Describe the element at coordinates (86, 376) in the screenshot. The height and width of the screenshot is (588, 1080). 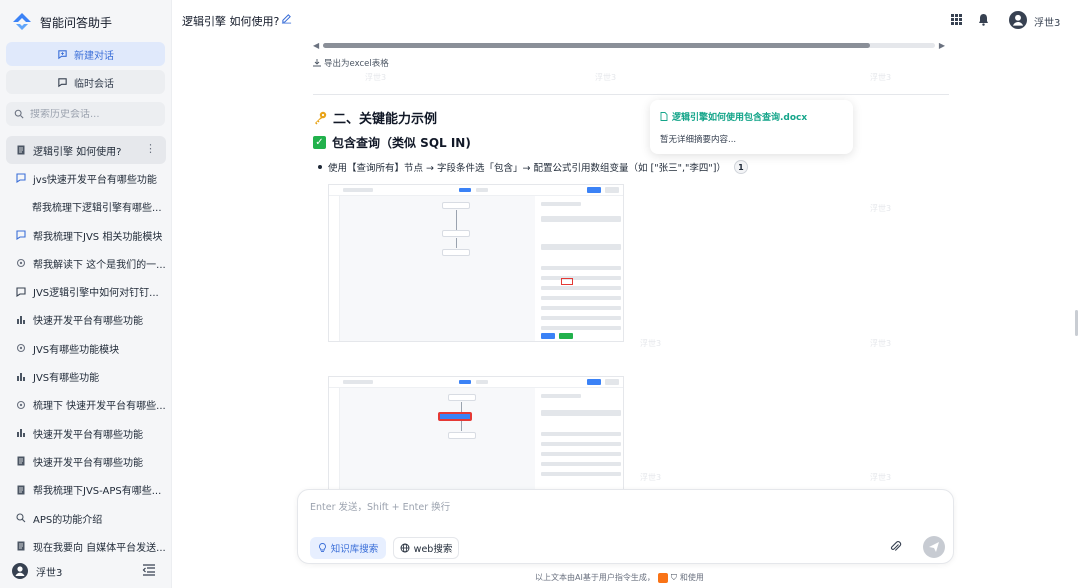
I see `history-item: JVS有哪些功能` at that location.